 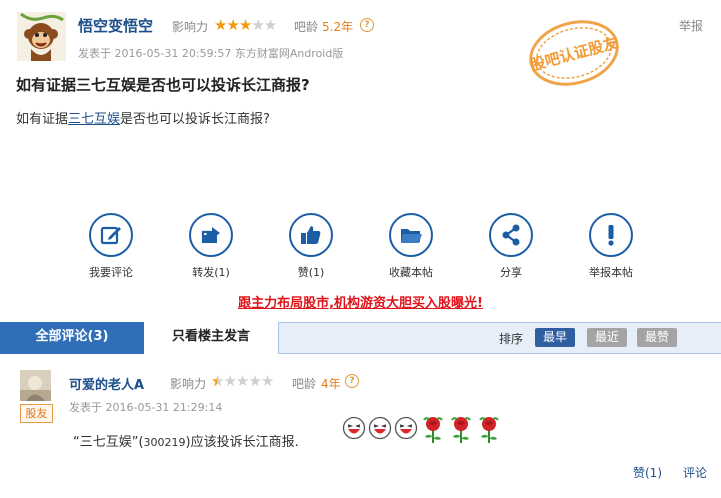 What do you see at coordinates (338, 27) in the screenshot?
I see `age-value: 5.2年` at bounding box center [338, 27].